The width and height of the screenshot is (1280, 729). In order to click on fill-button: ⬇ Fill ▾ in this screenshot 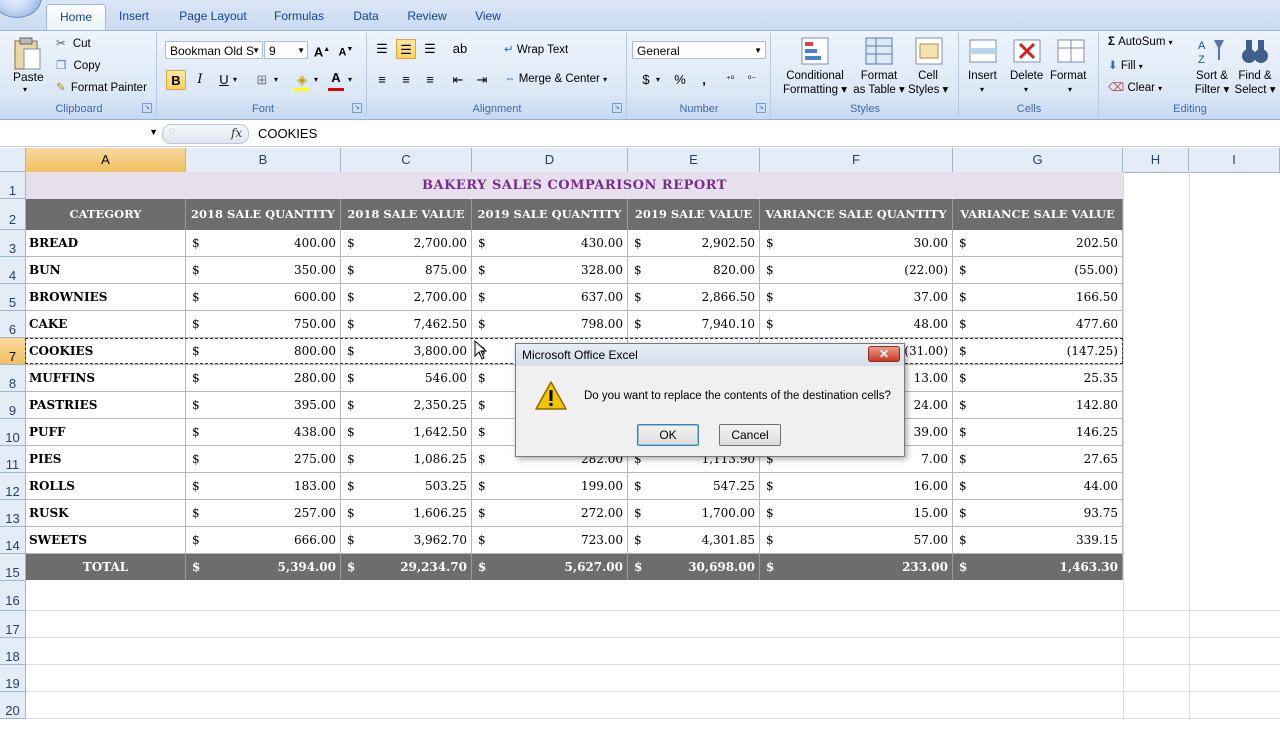, I will do `click(1125, 65)`.